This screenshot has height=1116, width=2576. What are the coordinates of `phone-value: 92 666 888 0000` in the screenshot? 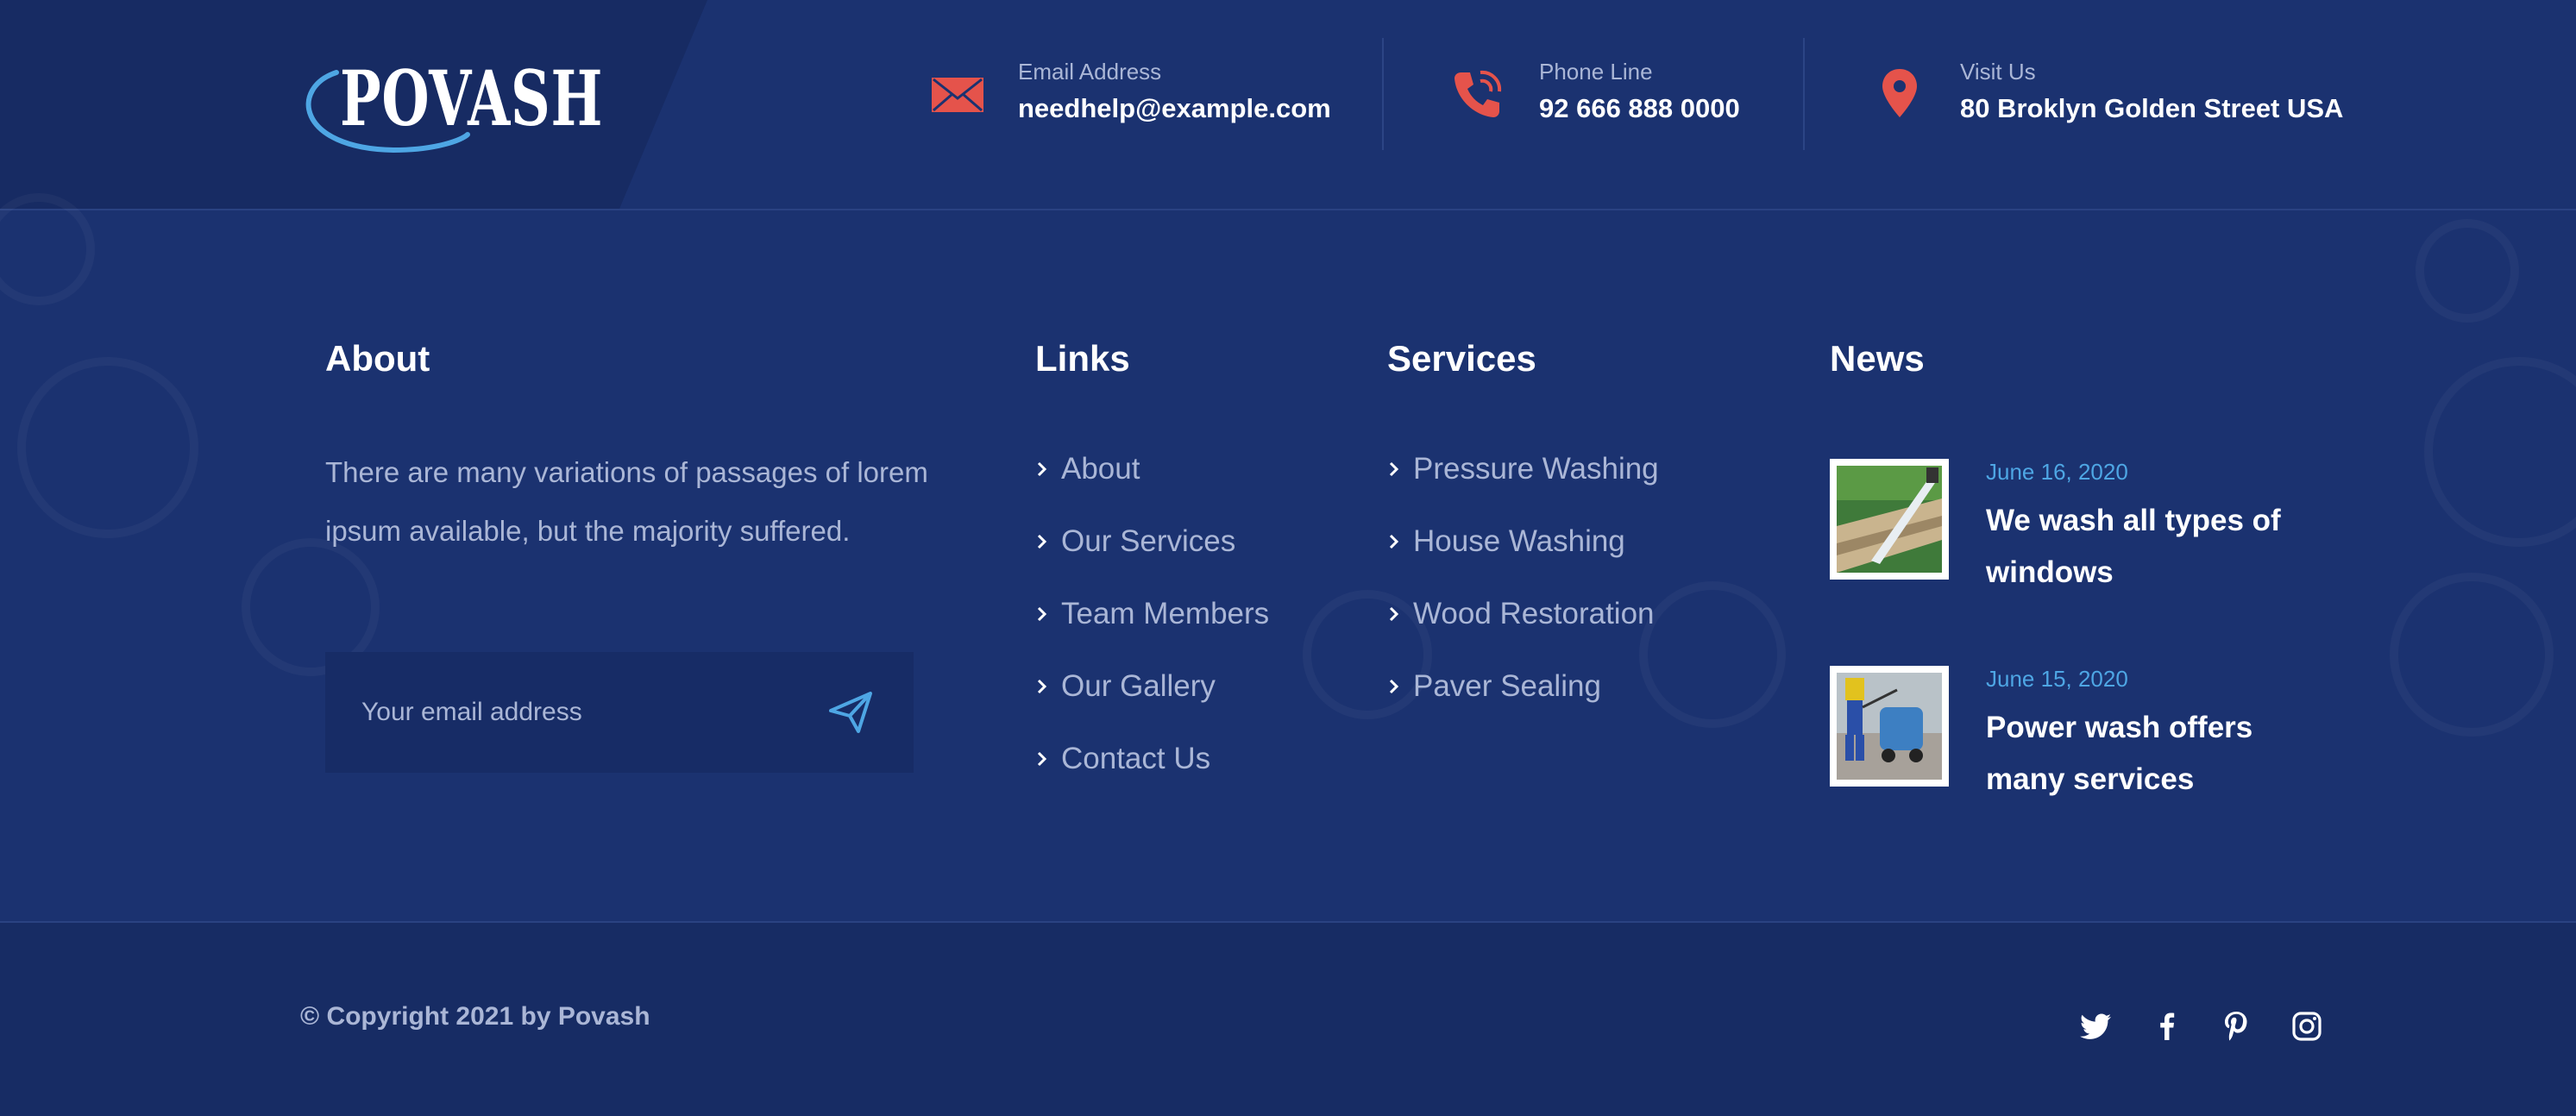 It's located at (1639, 108).